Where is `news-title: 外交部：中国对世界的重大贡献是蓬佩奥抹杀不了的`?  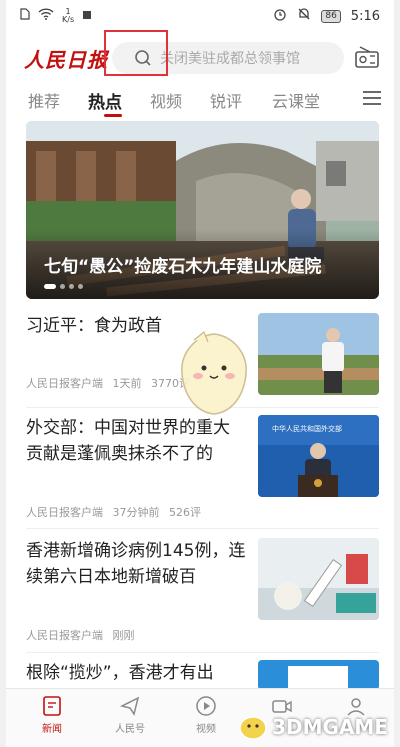 news-title: 外交部：中国对世界的重大贡献是蓬佩奥抹杀不了的 is located at coordinates (128, 441).